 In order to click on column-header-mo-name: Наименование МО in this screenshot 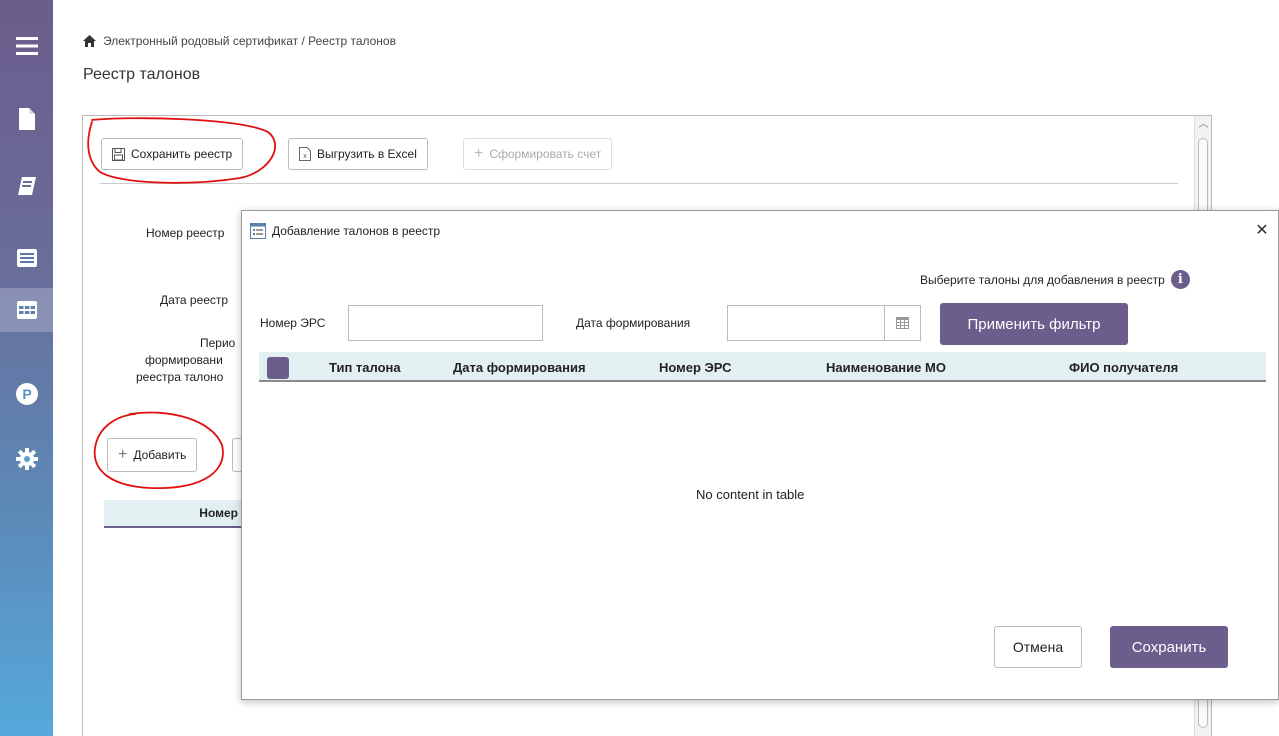, I will do `click(886, 367)`.